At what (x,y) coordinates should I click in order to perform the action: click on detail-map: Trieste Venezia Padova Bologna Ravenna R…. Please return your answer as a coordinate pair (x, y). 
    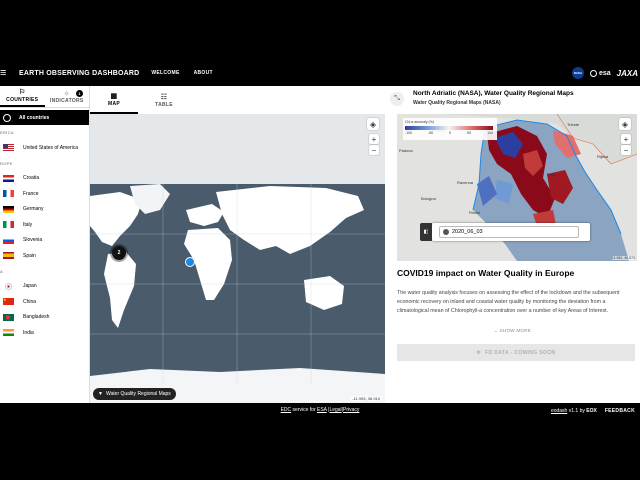
    Looking at the image, I should click on (517, 187).